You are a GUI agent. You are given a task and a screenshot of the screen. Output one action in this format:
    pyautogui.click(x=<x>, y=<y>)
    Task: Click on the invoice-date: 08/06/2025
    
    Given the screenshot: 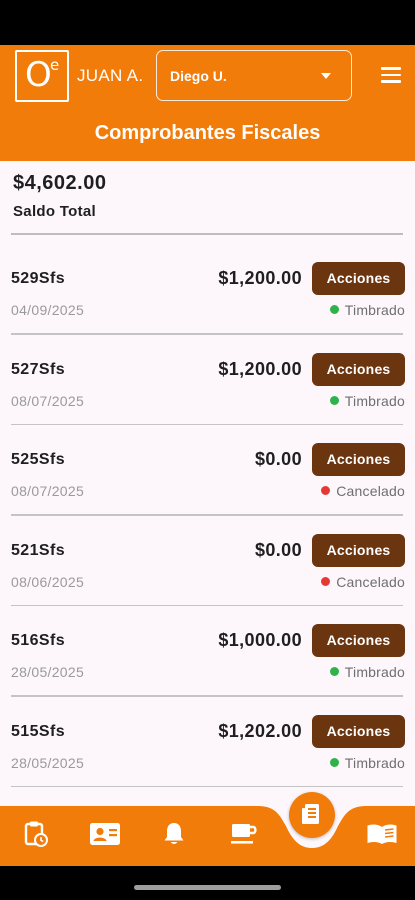 What is the action you would take?
    pyautogui.click(x=48, y=581)
    